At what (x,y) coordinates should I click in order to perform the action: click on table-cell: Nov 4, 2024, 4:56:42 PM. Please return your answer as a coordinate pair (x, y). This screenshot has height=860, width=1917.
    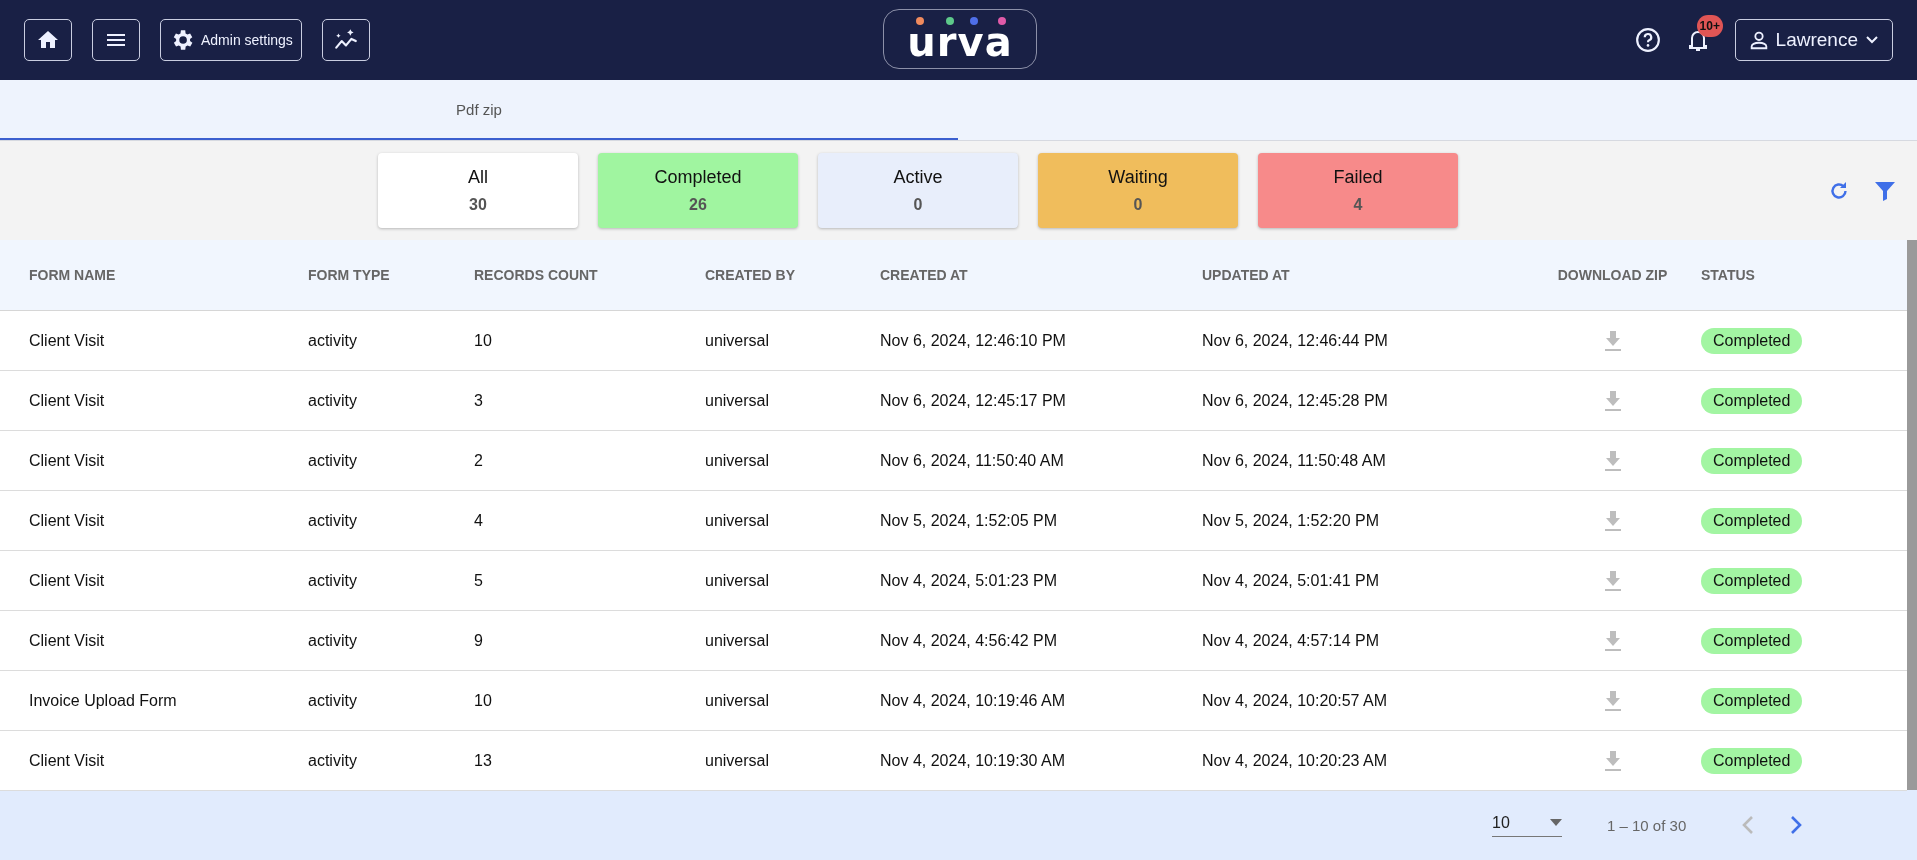
    Looking at the image, I should click on (1041, 640).